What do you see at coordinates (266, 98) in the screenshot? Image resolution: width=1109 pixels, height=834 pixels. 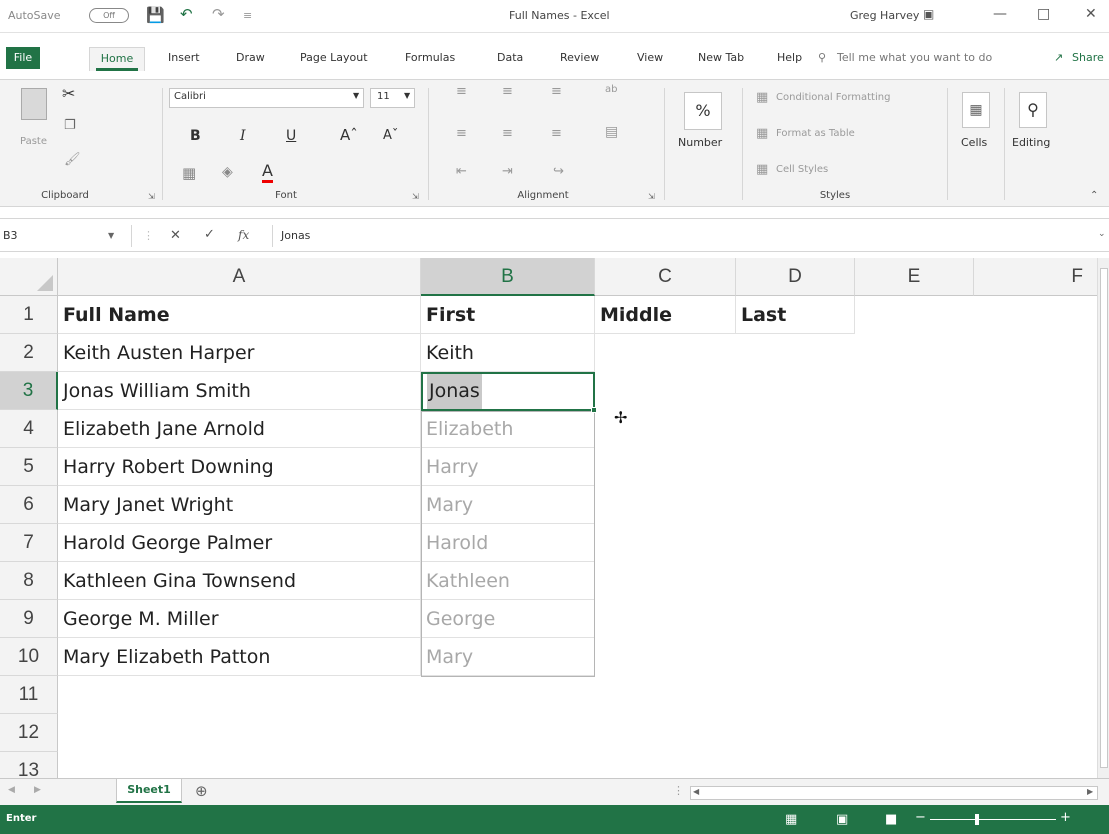 I see `font-name-select: Calibri ▼` at bounding box center [266, 98].